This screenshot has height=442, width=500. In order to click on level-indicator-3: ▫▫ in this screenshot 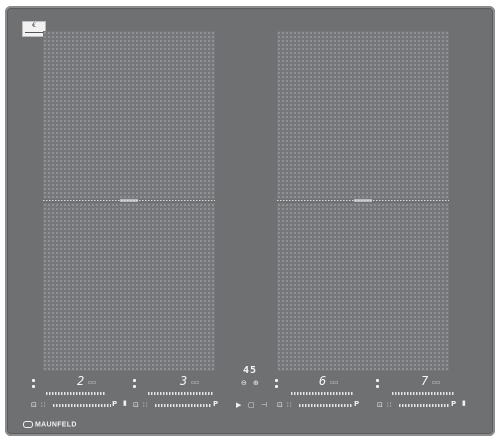, I will do `click(334, 382)`.